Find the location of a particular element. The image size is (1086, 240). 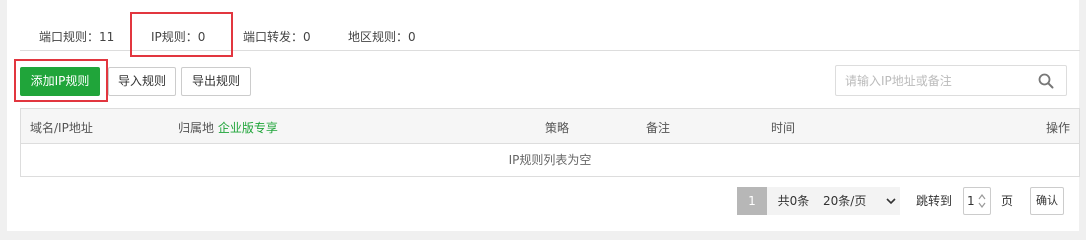

page-size-value: 20条/页 is located at coordinates (845, 201).